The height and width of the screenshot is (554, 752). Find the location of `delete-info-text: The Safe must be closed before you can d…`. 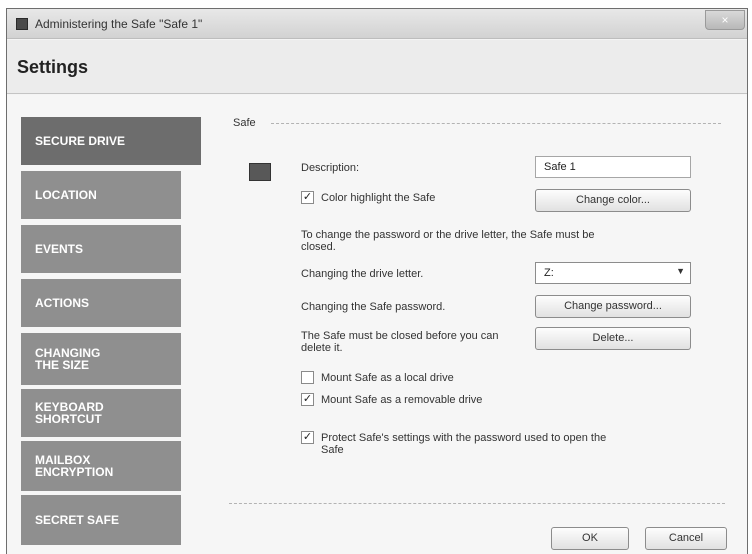

delete-info-text: The Safe must be closed before you can d… is located at coordinates (400, 342).